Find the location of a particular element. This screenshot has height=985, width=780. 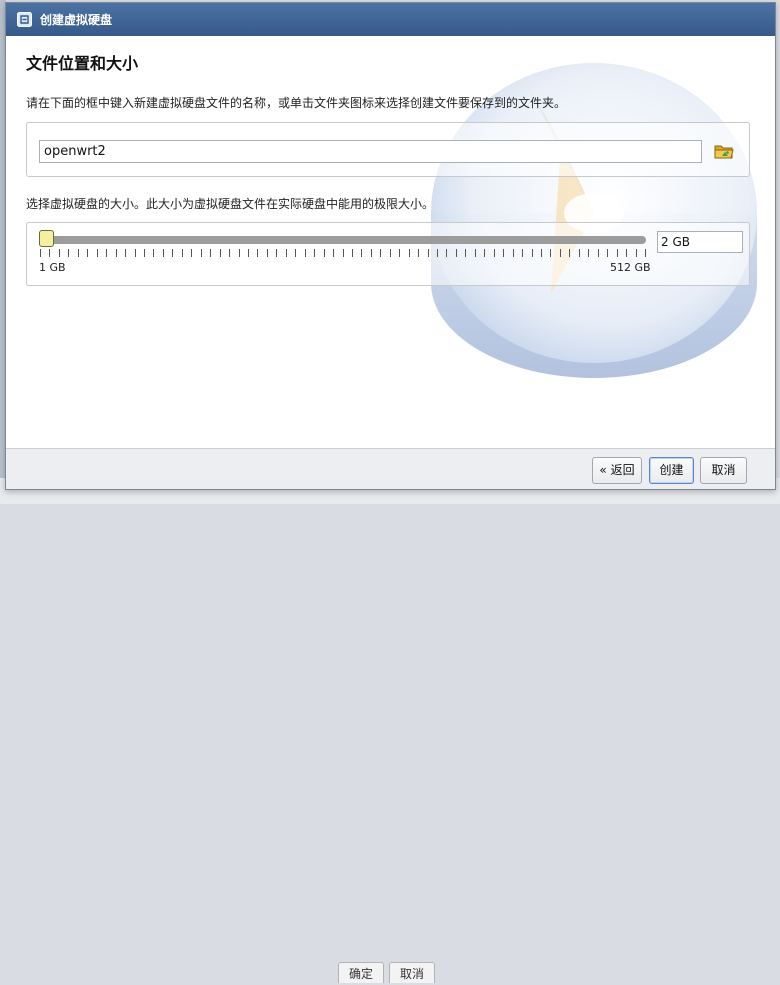

file-location-input is located at coordinates (370, 151).